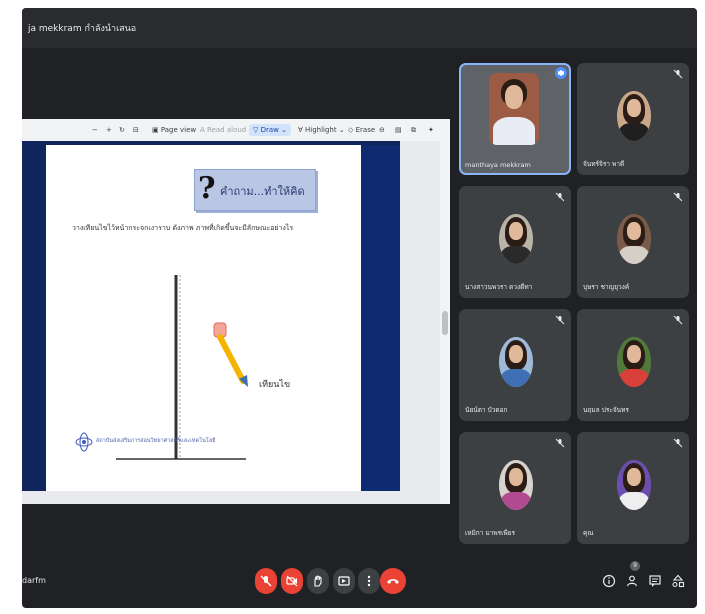  Describe the element at coordinates (413, 130) in the screenshot. I see `share-icon: ⧉` at that location.